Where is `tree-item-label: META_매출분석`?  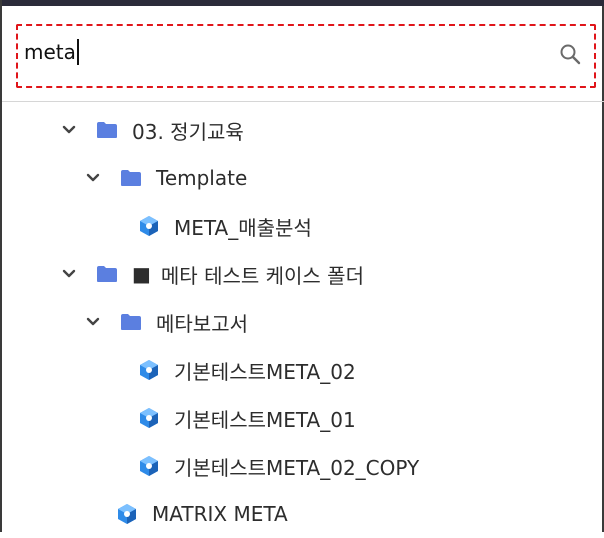
tree-item-label: META_매출분석 is located at coordinates (243, 227).